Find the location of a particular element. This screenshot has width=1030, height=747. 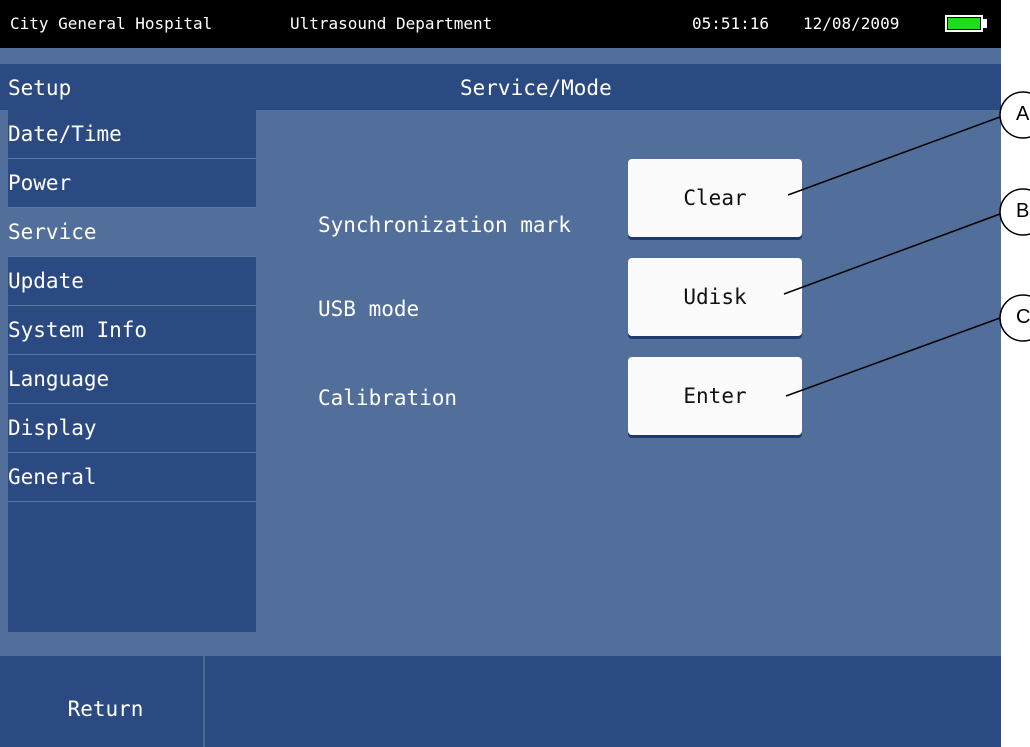

status-date: 12/08/2009 is located at coordinates (851, 23).